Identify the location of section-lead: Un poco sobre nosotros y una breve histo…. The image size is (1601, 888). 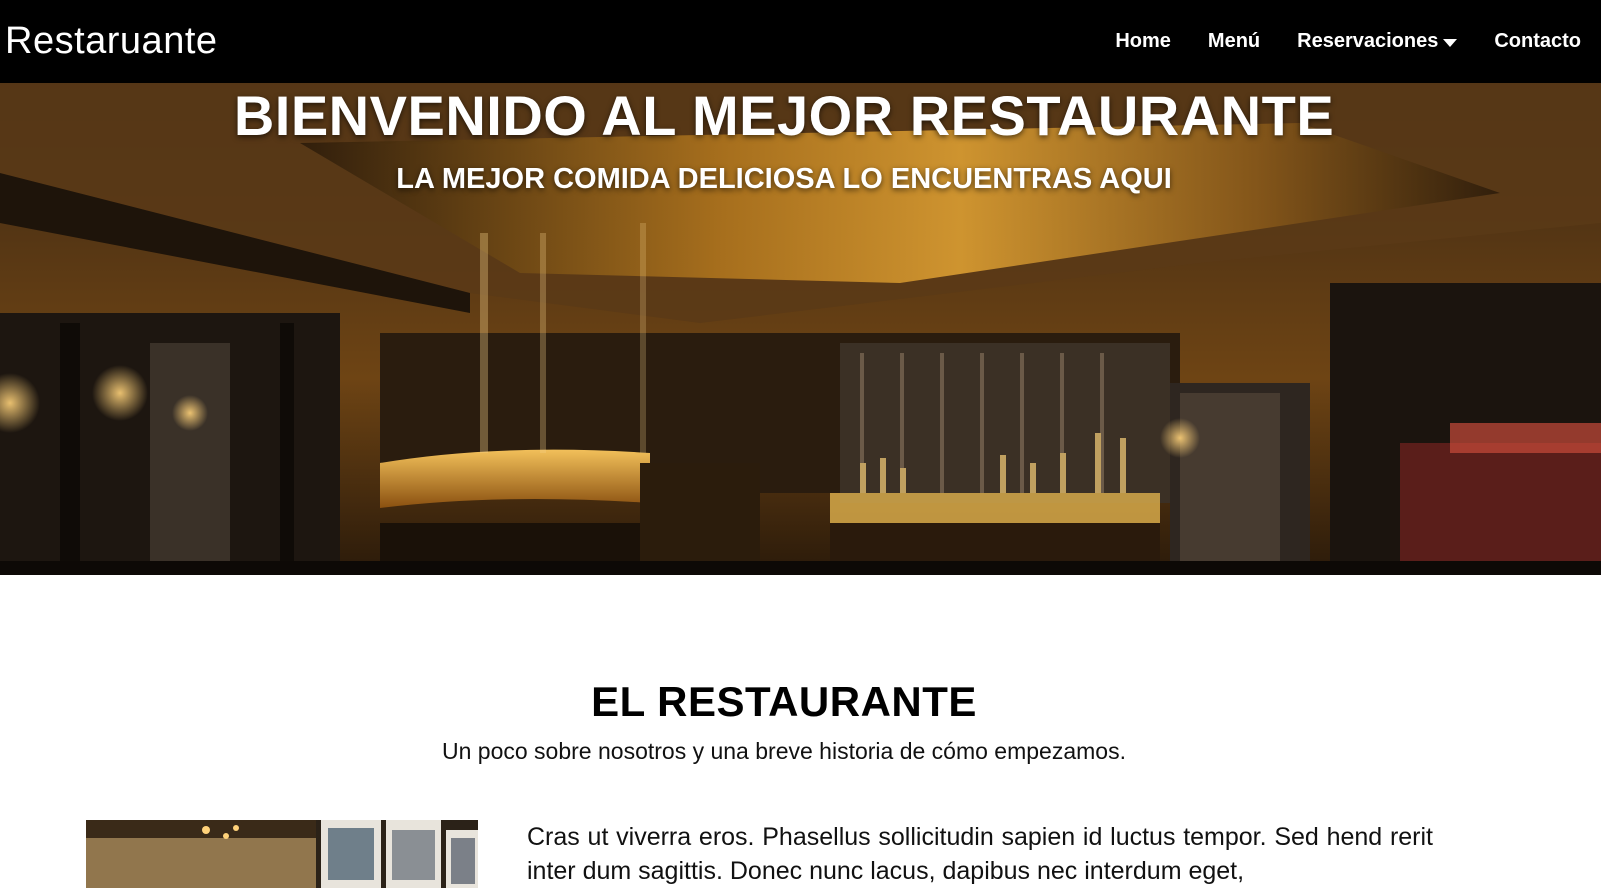
(784, 751).